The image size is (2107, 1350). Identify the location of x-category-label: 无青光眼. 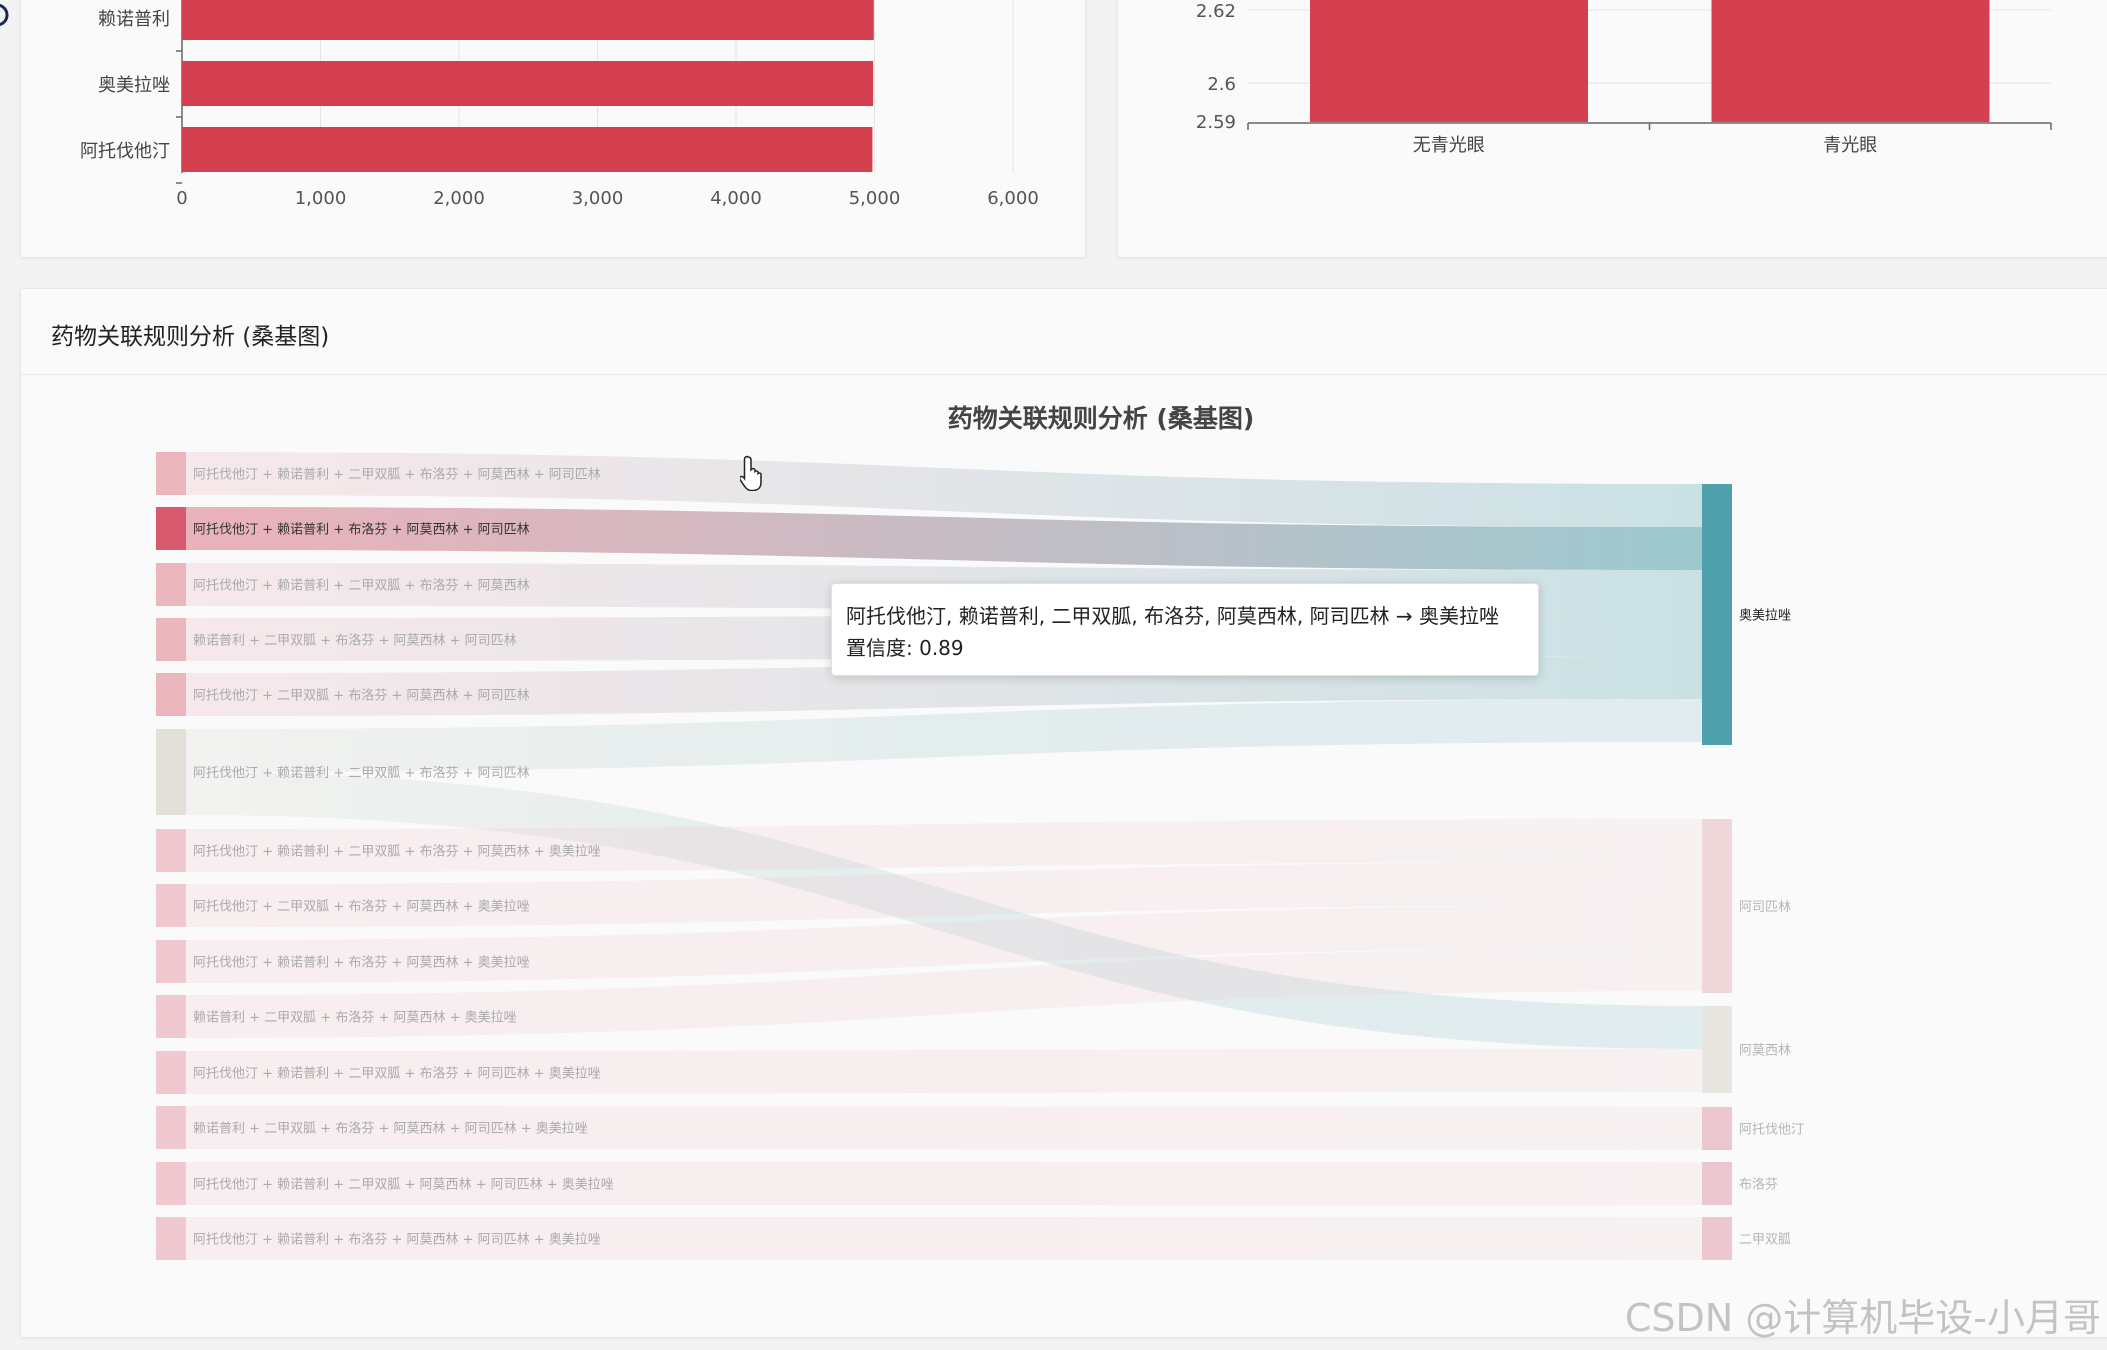
(1449, 145).